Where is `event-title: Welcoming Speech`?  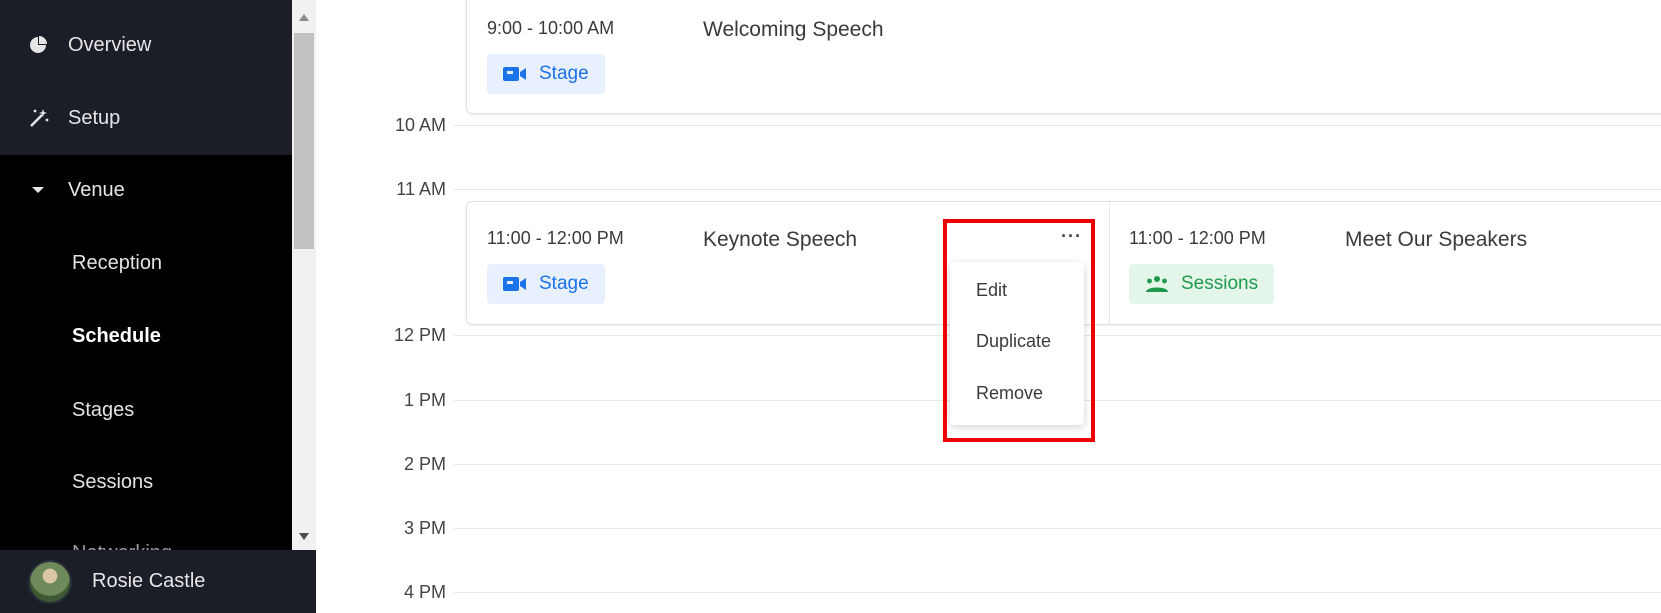
event-title: Welcoming Speech is located at coordinates (793, 29).